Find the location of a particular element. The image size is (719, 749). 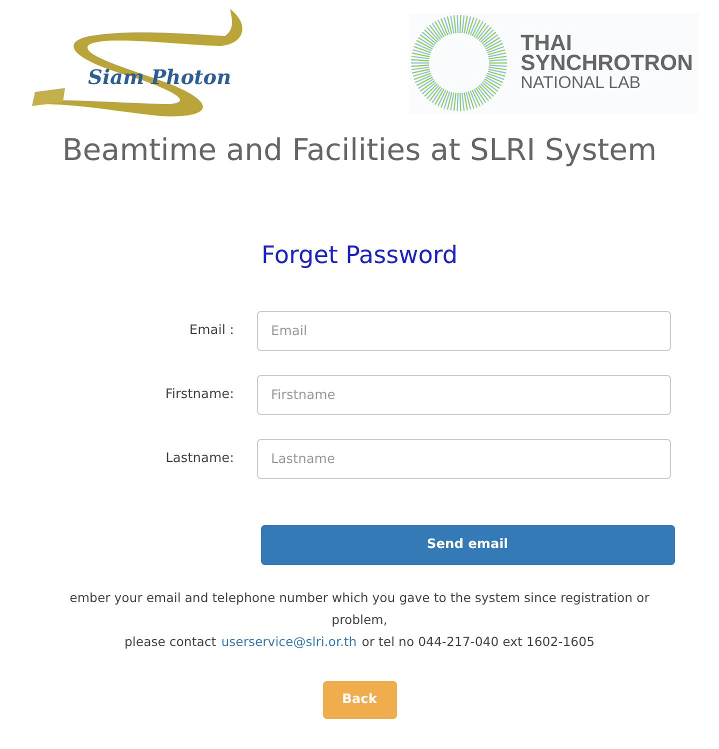

send-email-button: Send email is located at coordinates (467, 545).